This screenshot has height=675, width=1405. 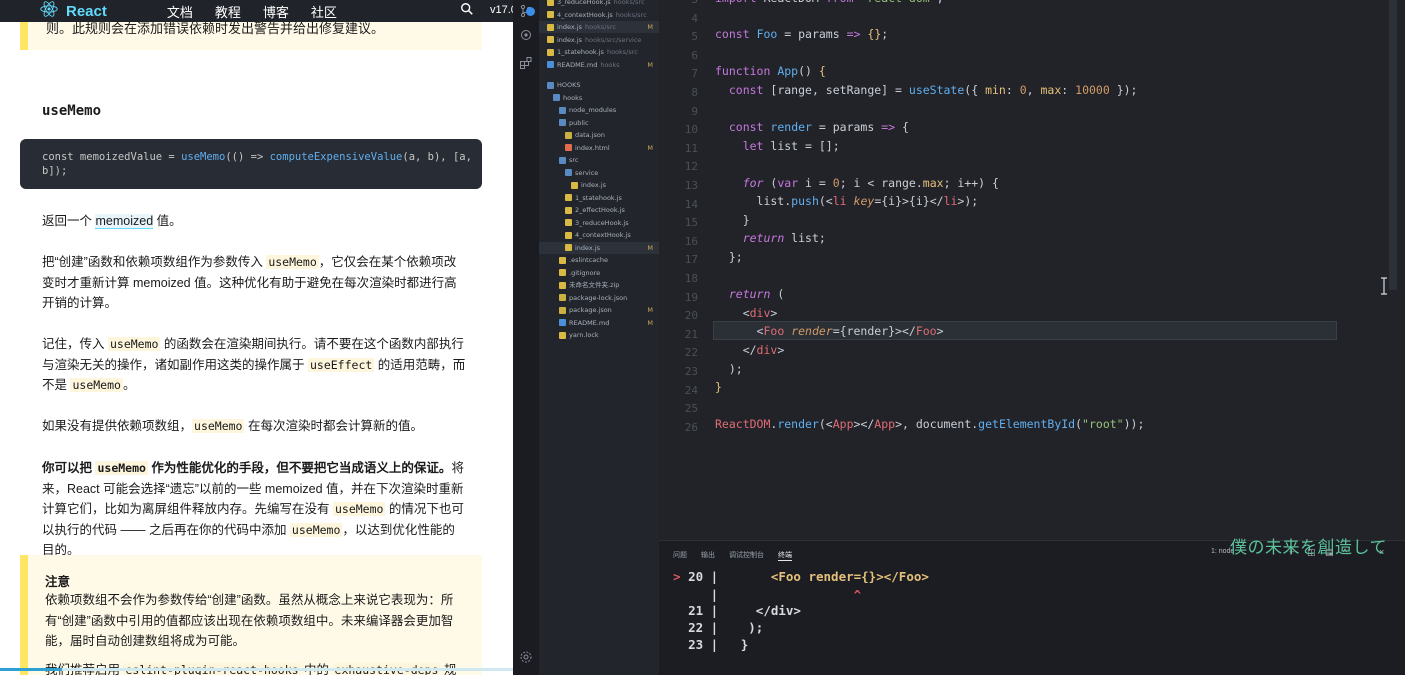 What do you see at coordinates (599, 247) in the screenshot?
I see `explorer-item: index.js M` at bounding box center [599, 247].